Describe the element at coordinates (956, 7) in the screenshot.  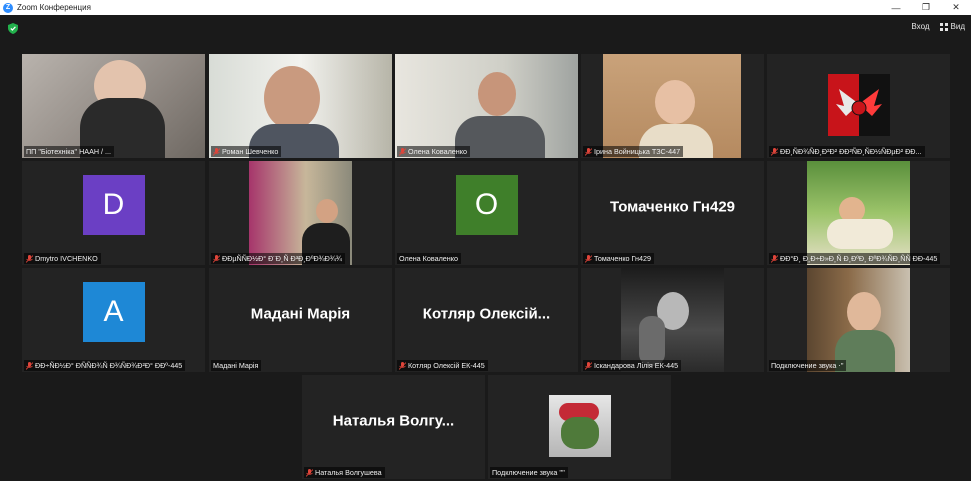
I see `close-button: ✕` at that location.